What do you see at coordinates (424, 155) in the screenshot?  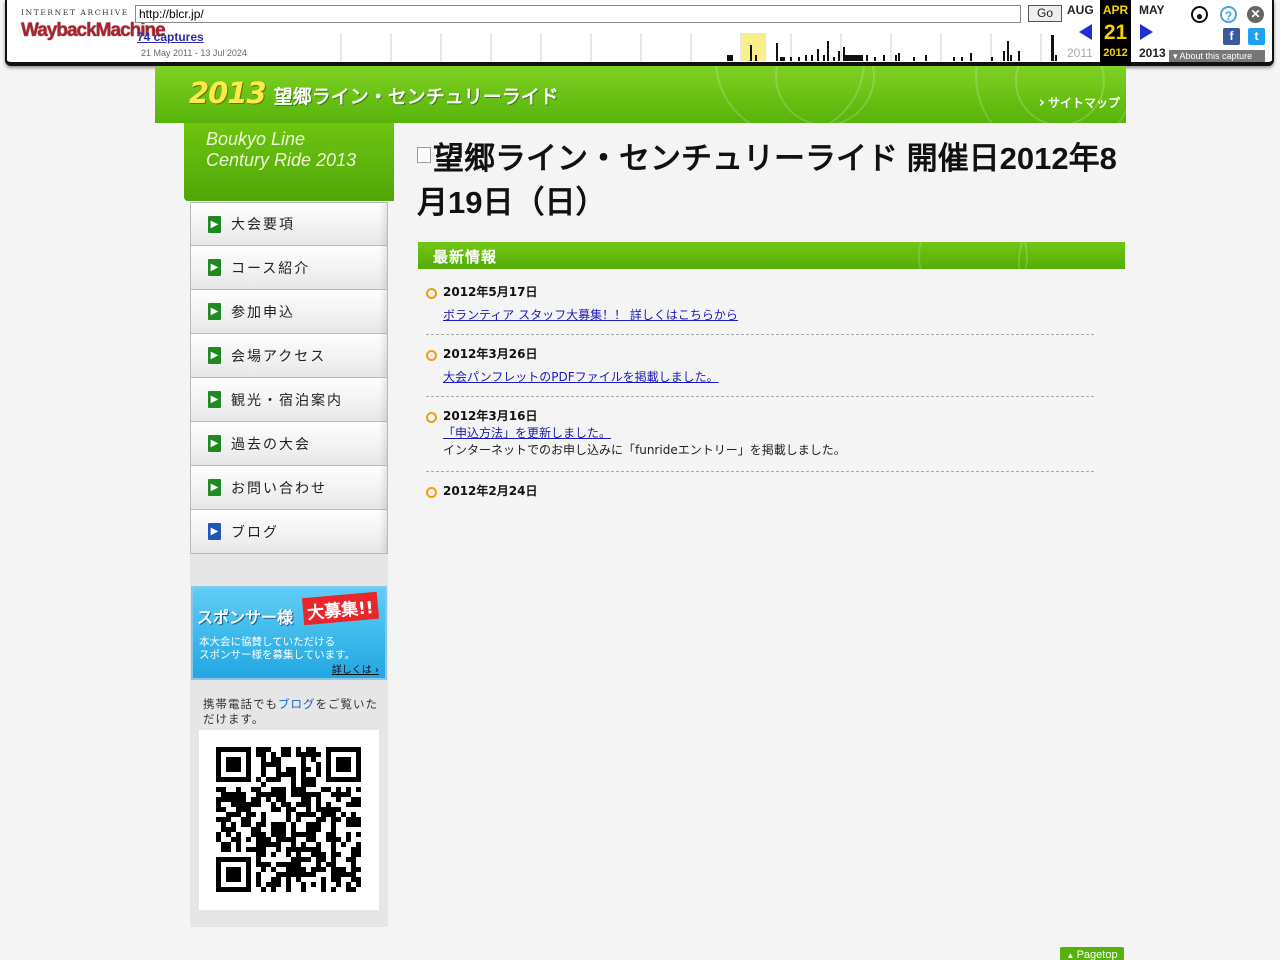 I see `broken-image-icon` at bounding box center [424, 155].